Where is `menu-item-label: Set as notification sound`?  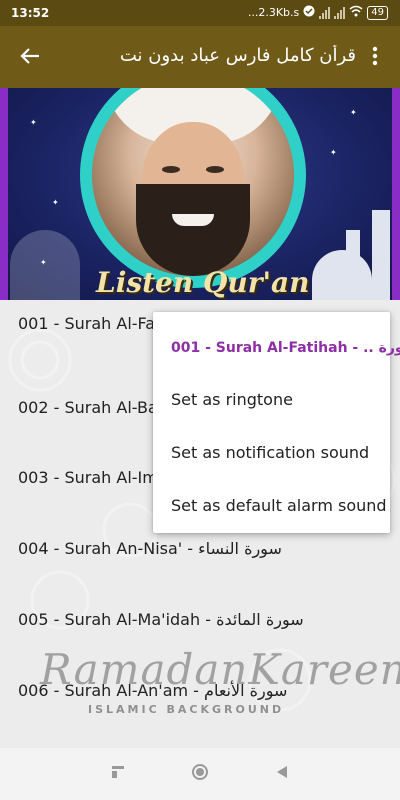
menu-item-label: Set as notification sound is located at coordinates (270, 452).